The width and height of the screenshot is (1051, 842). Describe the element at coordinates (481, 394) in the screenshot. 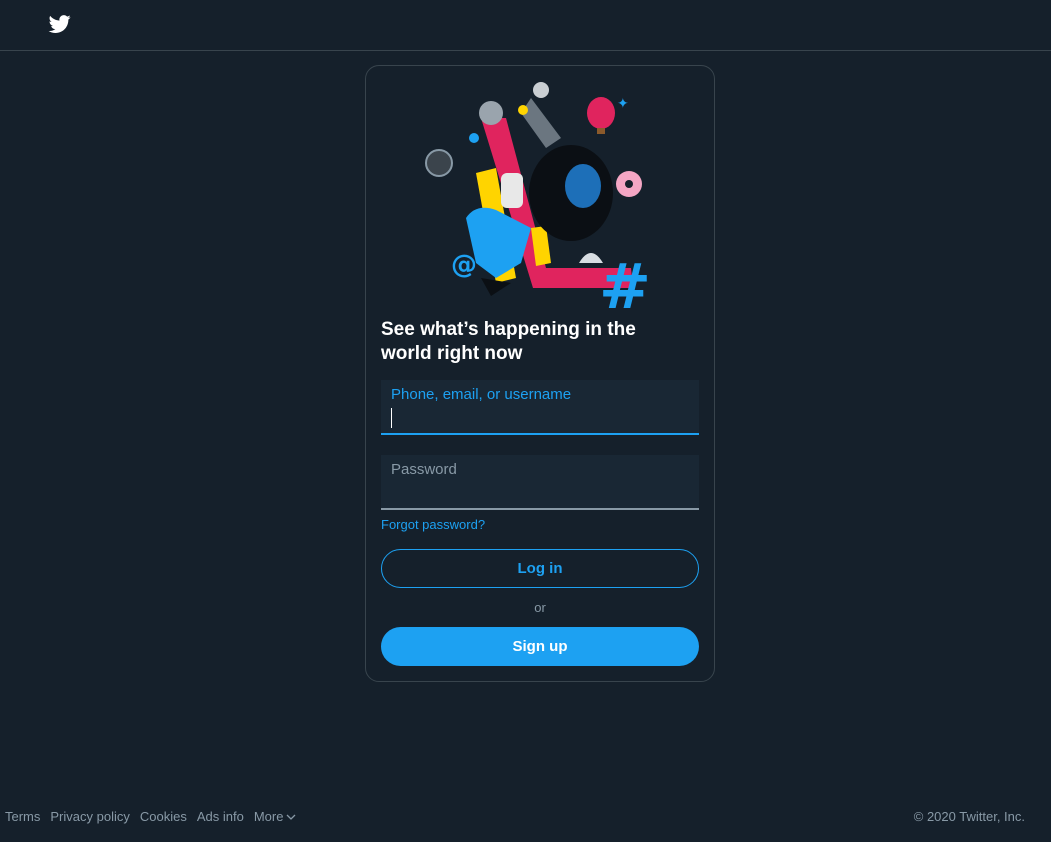

I see `username-field-label: Phone, email, or username` at that location.